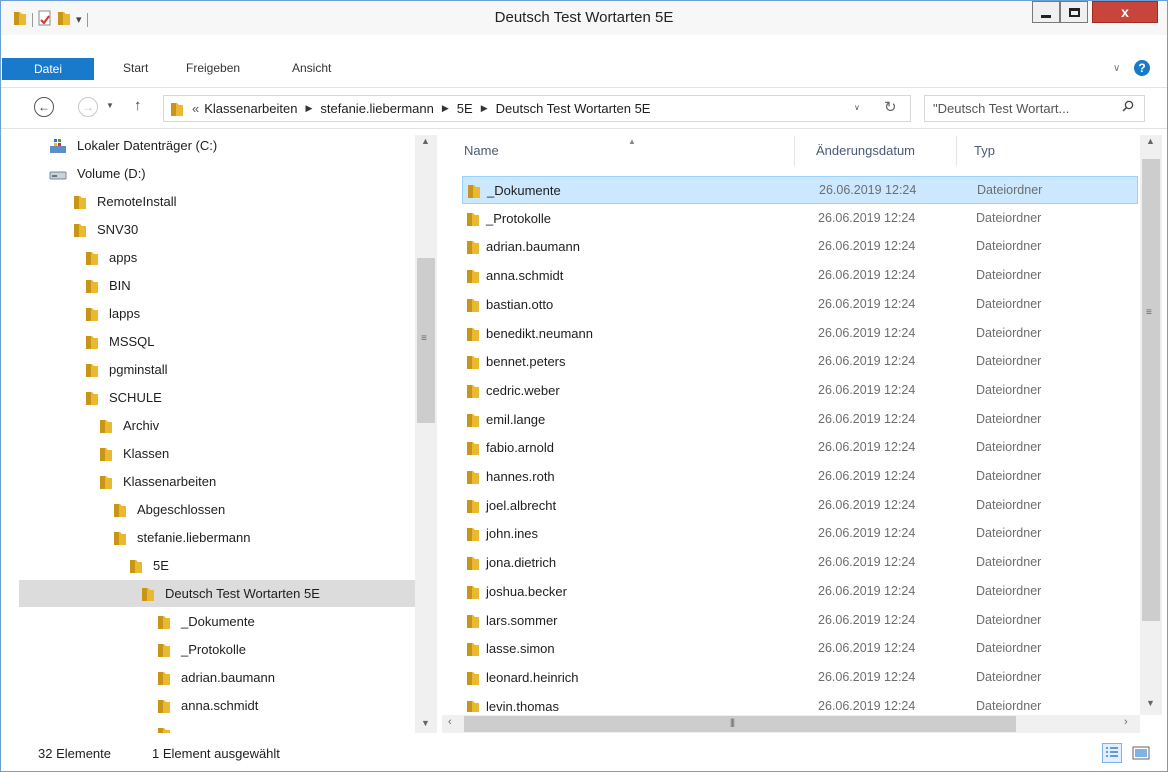 This screenshot has height=772, width=1168. I want to click on nav-item: apps, so click(111, 257).